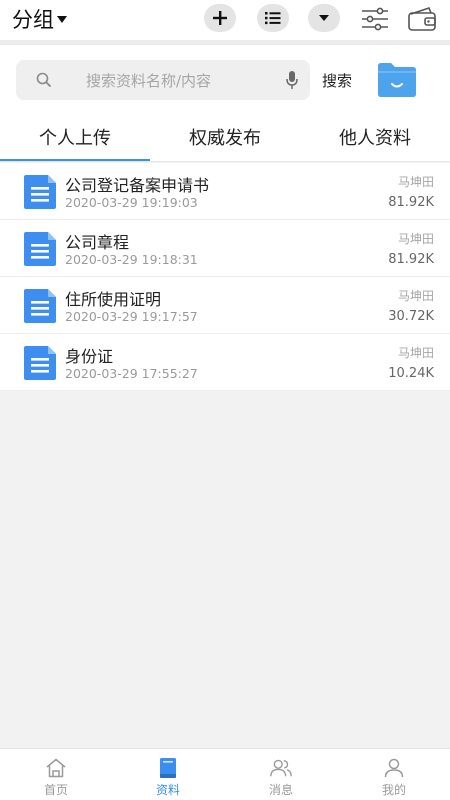 The height and width of the screenshot is (800, 450). I want to click on file-date: 2020-03-29 19:18:31, so click(131, 259).